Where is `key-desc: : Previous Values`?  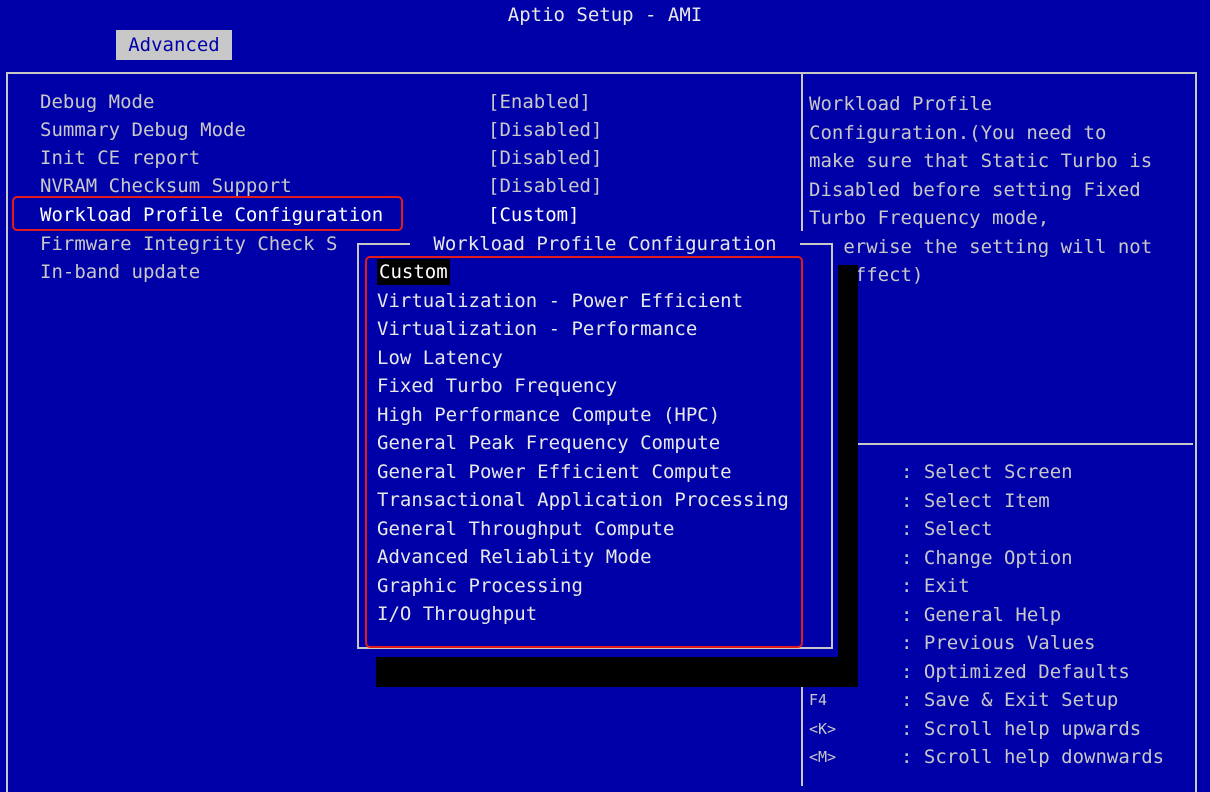
key-desc: : Previous Values is located at coordinates (998, 643).